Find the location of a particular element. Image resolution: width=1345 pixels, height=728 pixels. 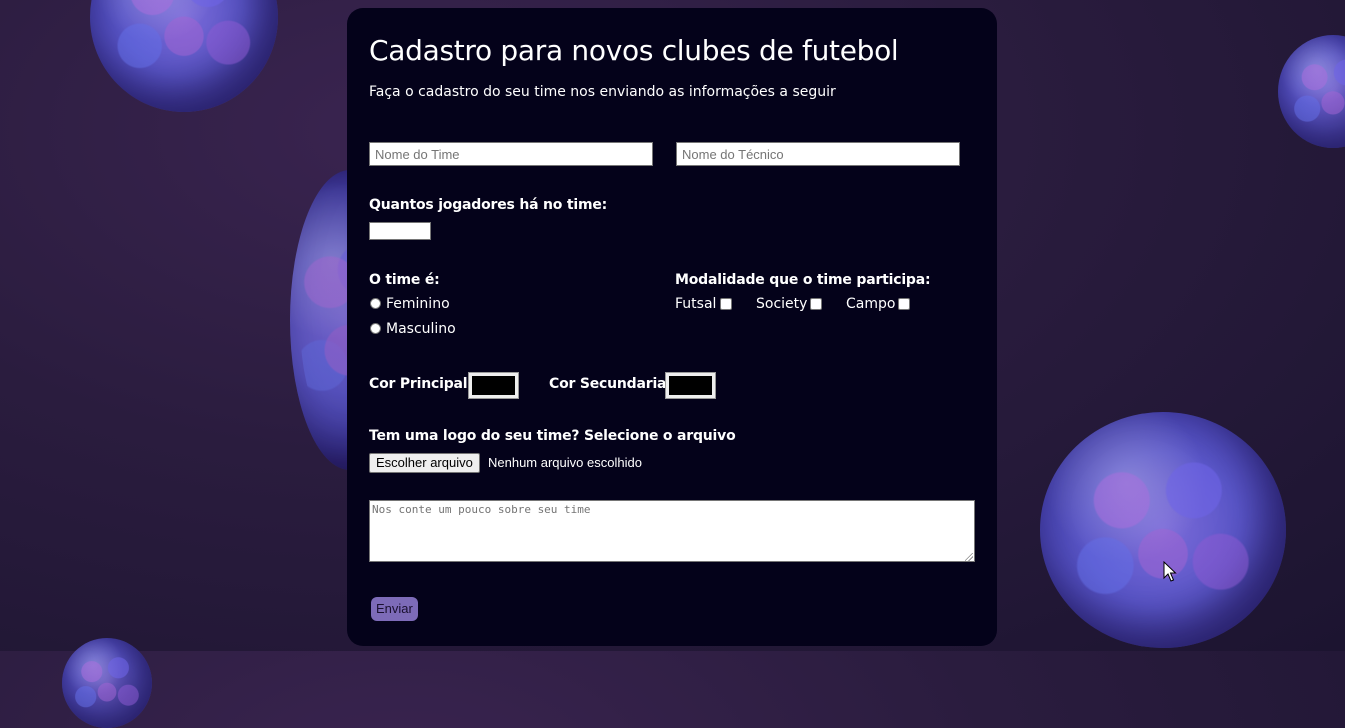

modality-label: Modalidade que o time participa: is located at coordinates (803, 280).